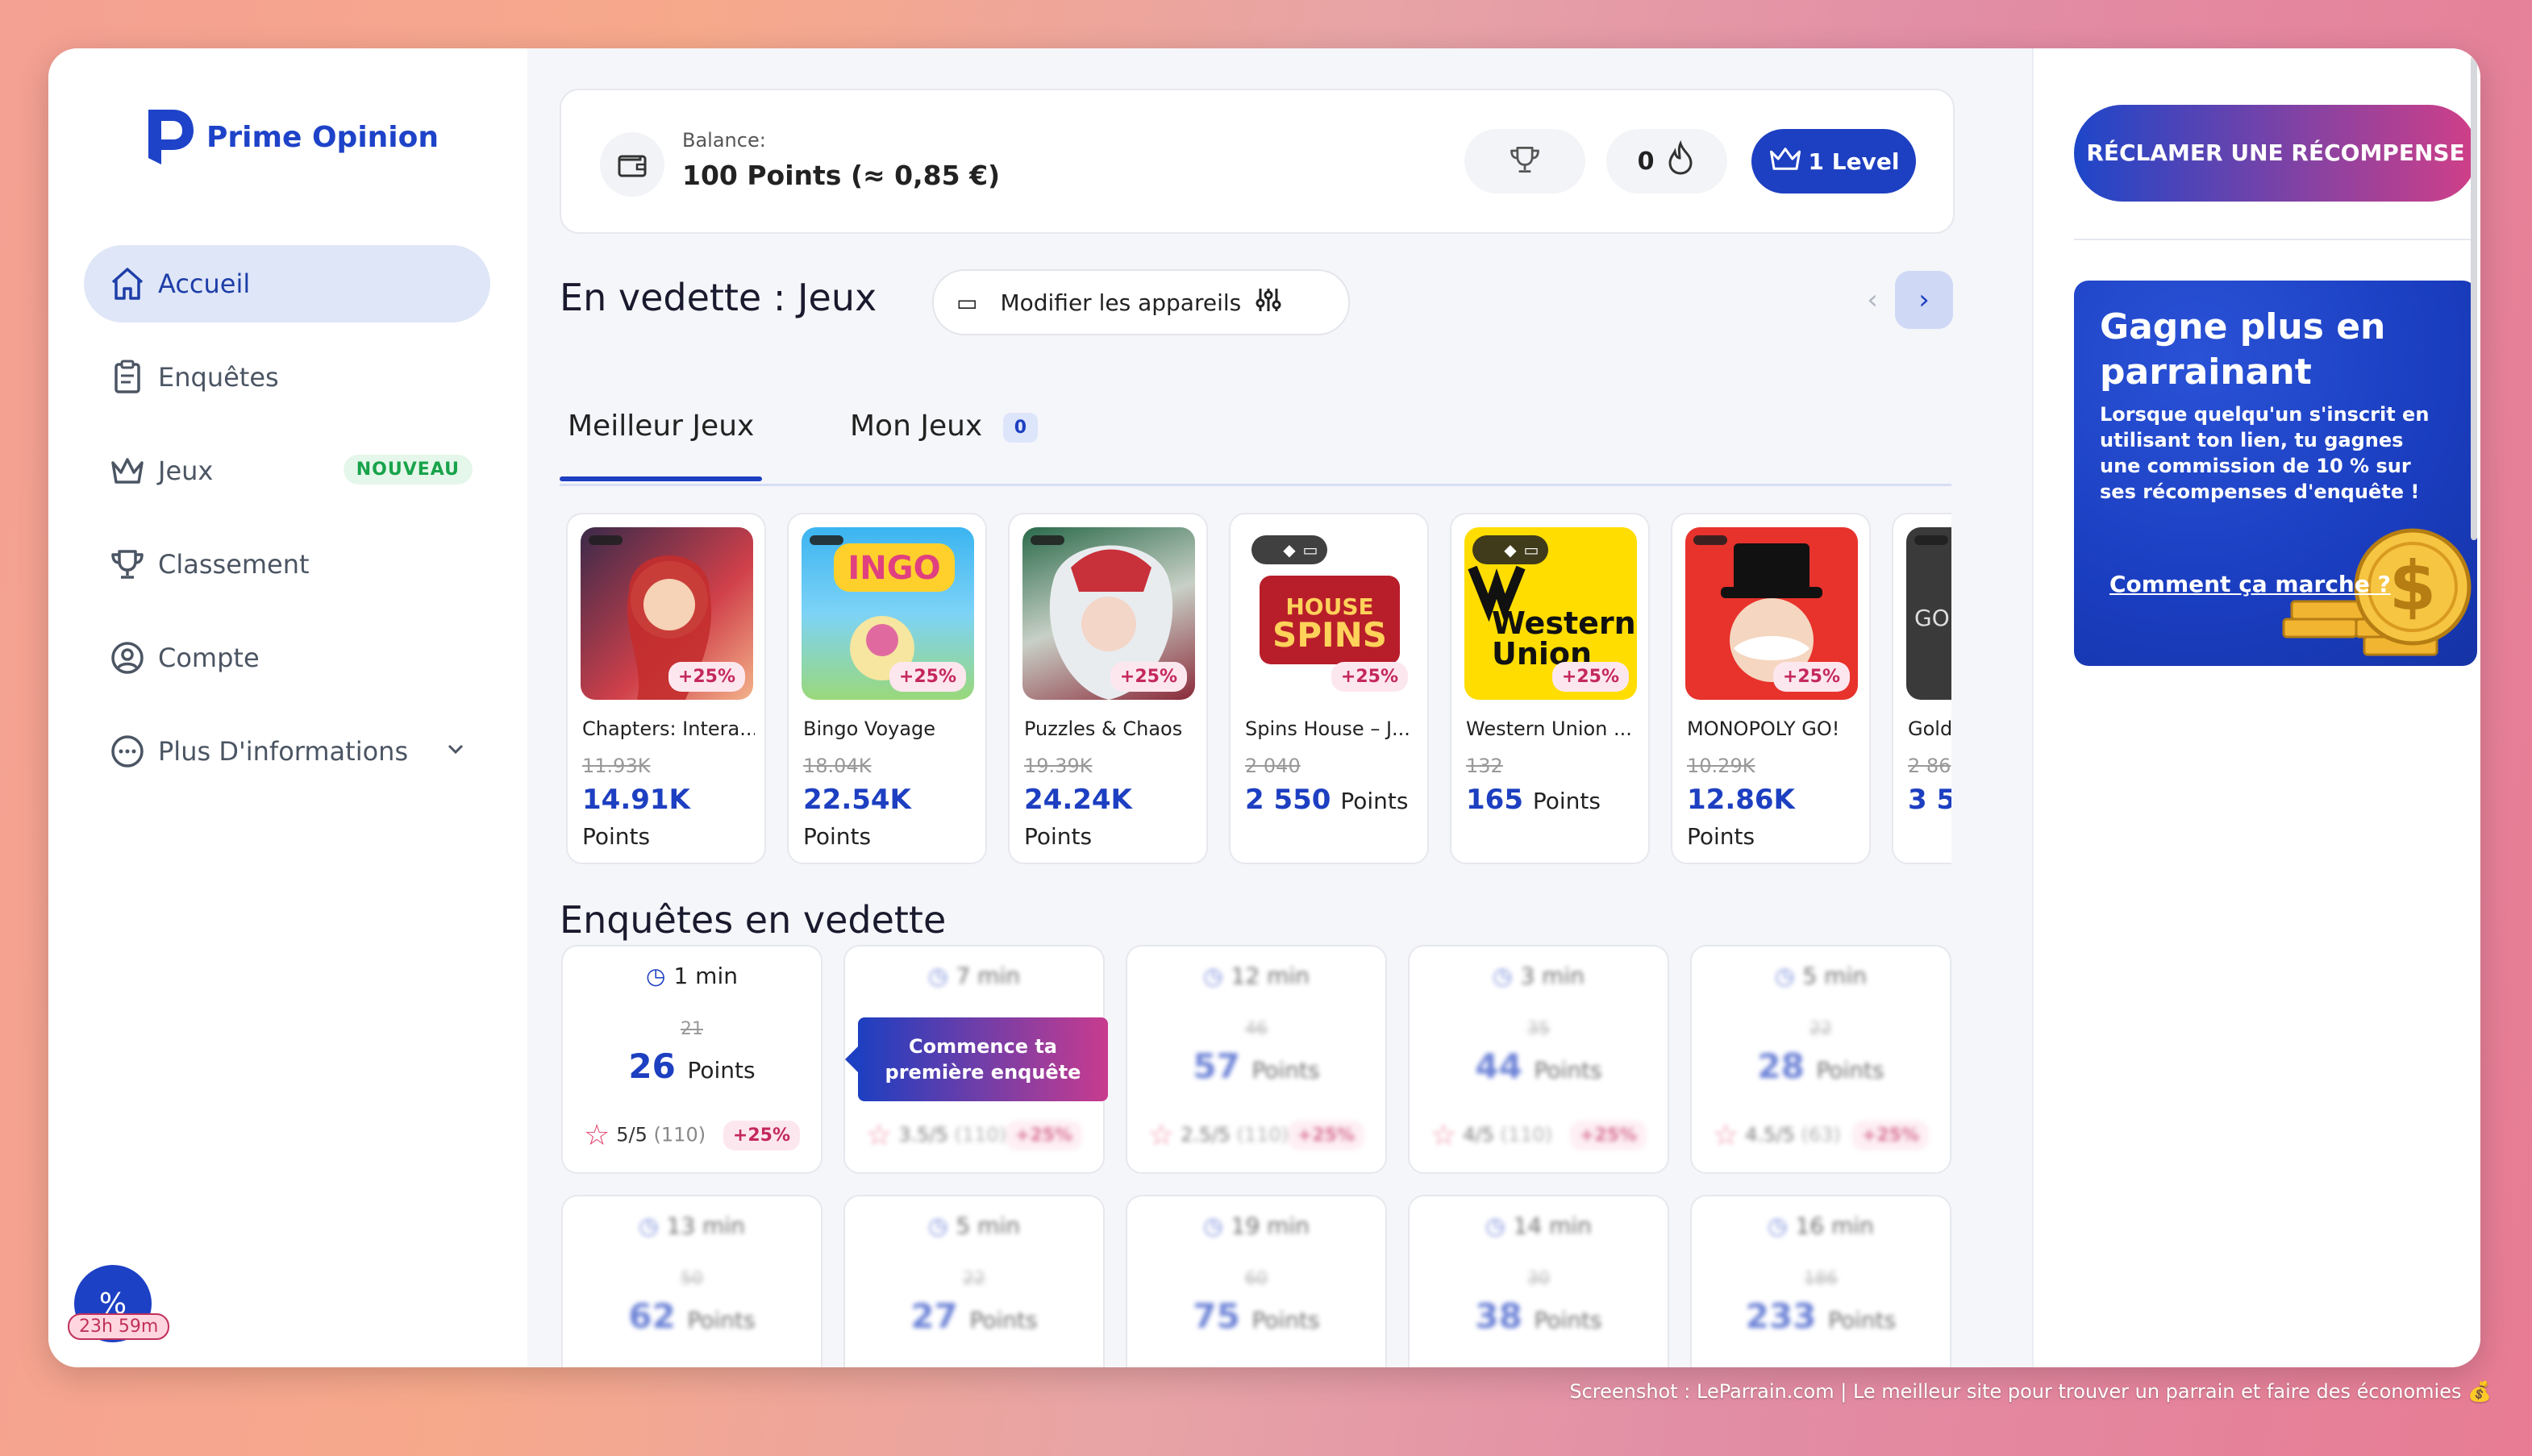  I want to click on balance-value: 100 Points (≈ 0,85 €), so click(842, 175).